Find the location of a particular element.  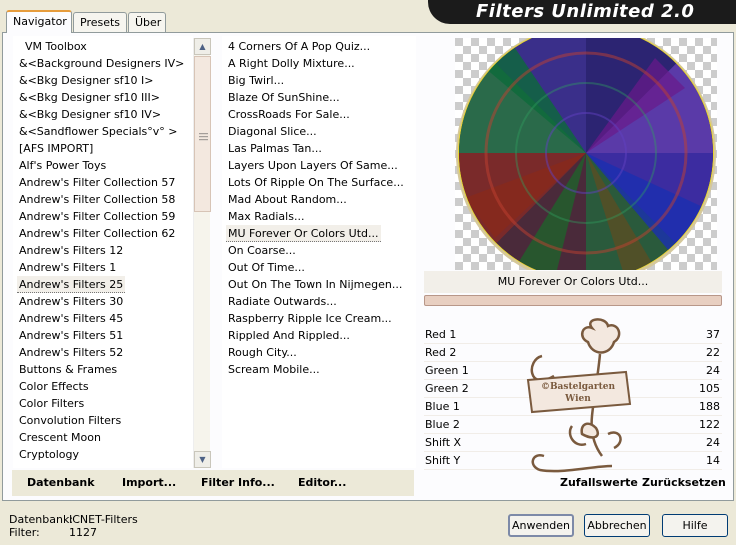

category-item: &<Bkg Designer sf10 I> is located at coordinates (86, 80).